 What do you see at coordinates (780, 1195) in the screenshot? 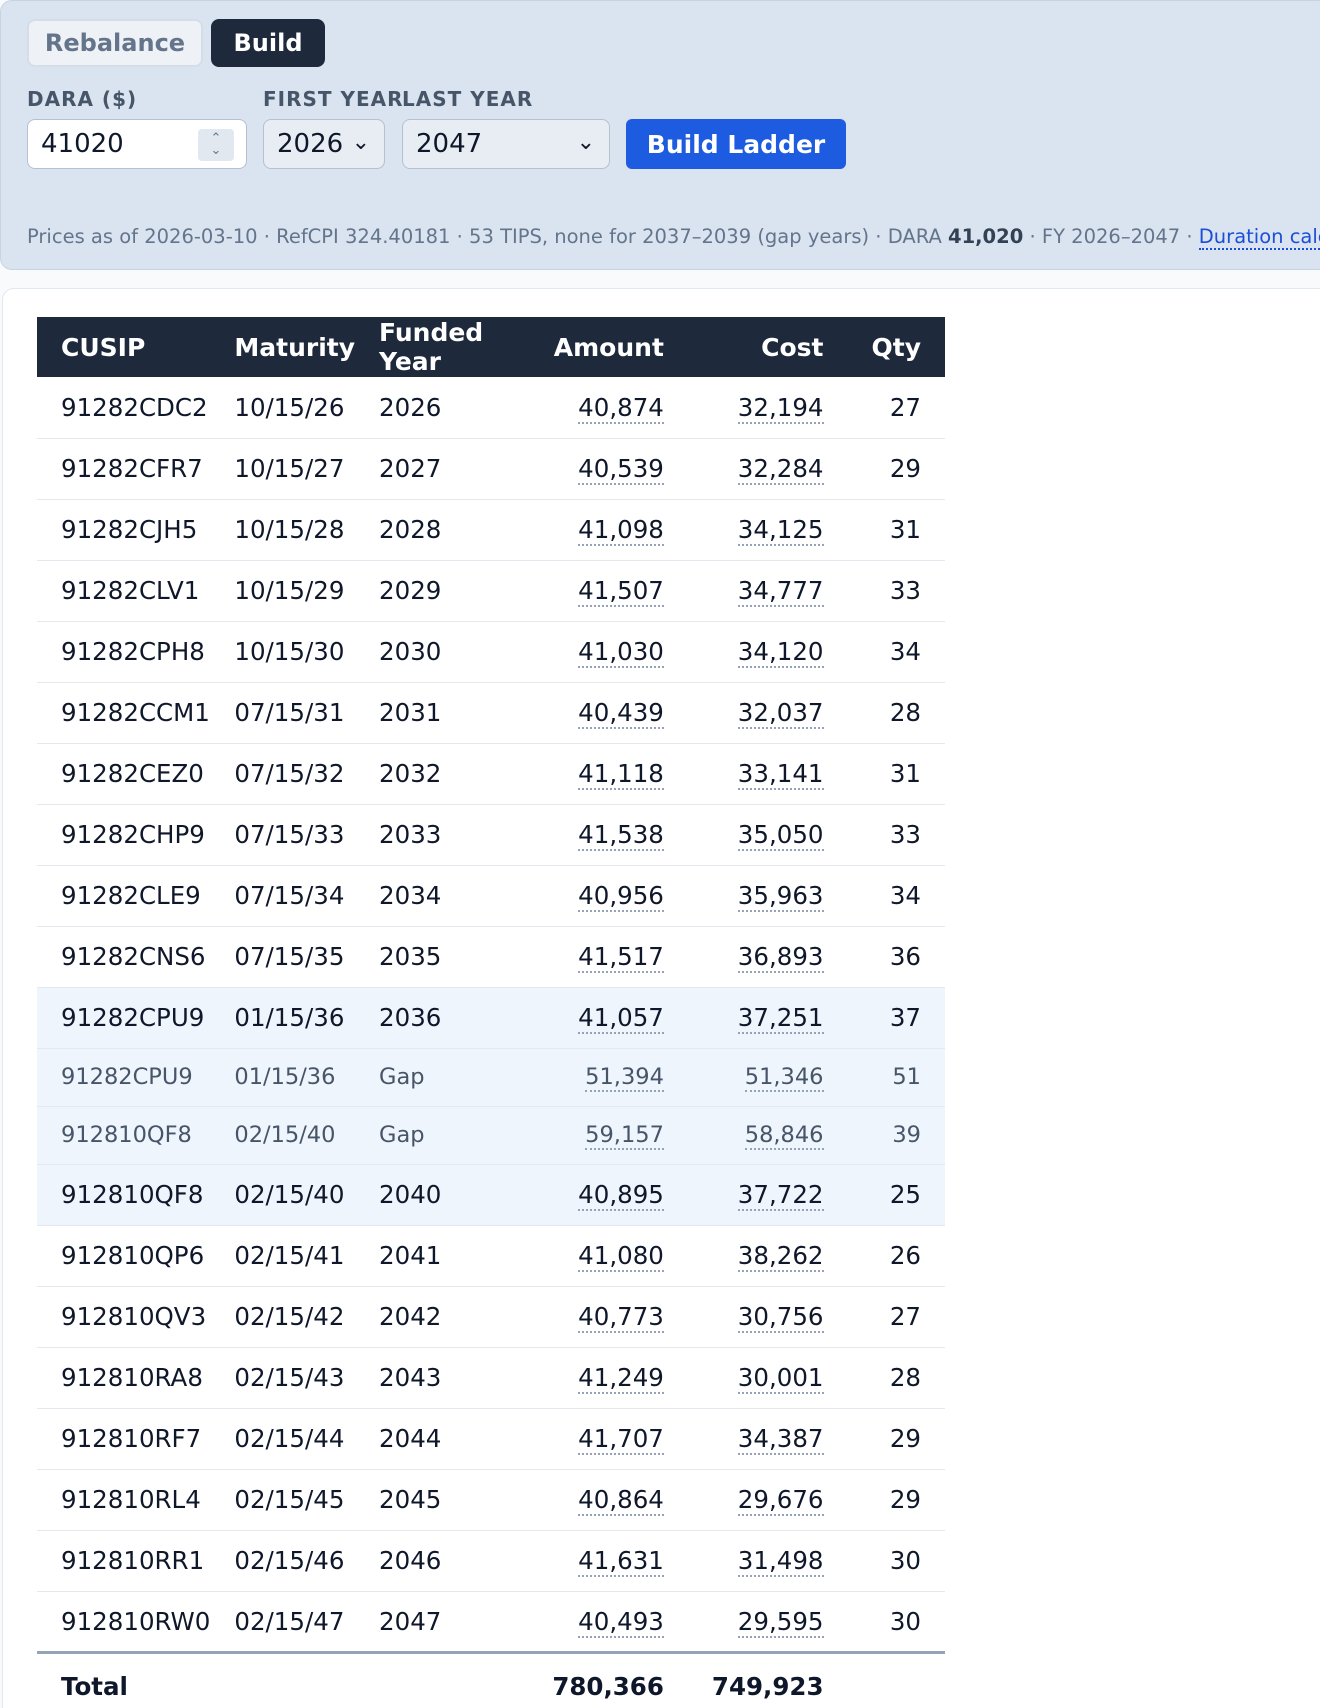
I see `cell-cost: 37,722` at bounding box center [780, 1195].